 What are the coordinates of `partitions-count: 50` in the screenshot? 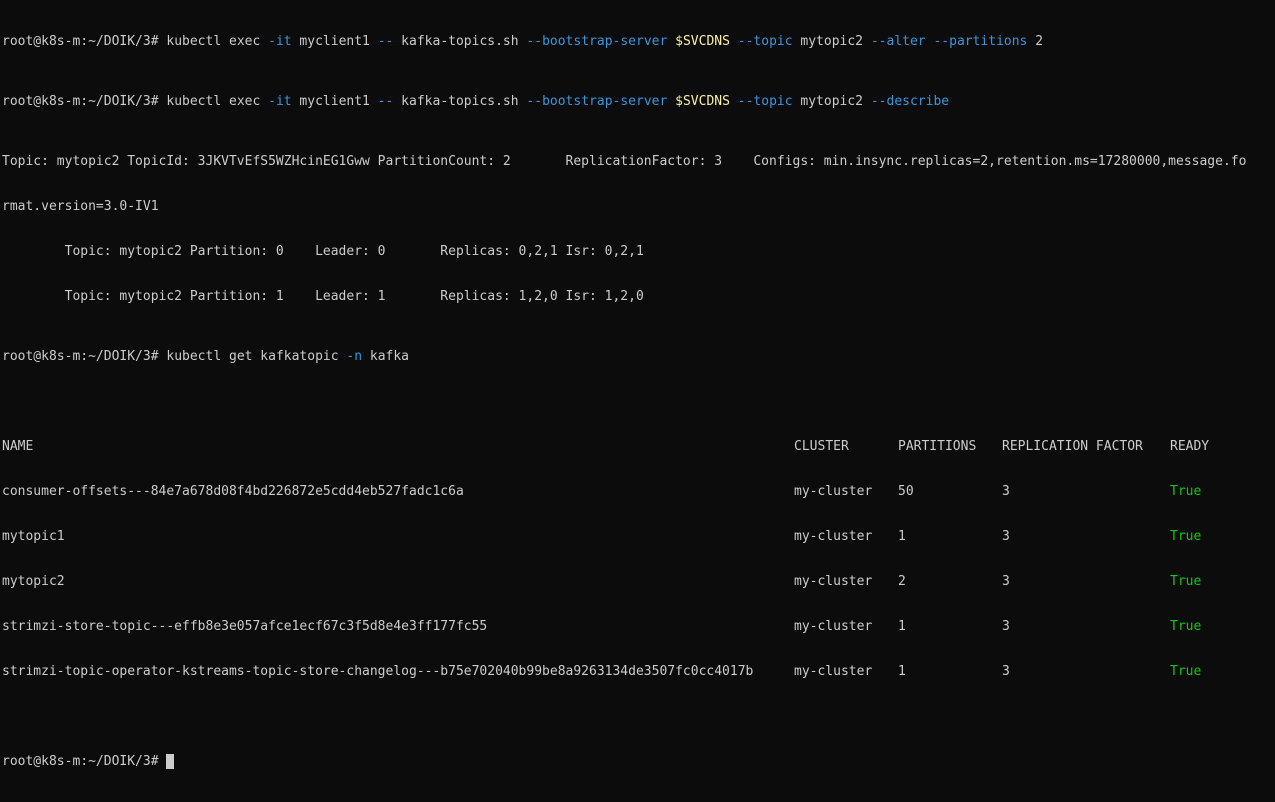 It's located at (906, 491).